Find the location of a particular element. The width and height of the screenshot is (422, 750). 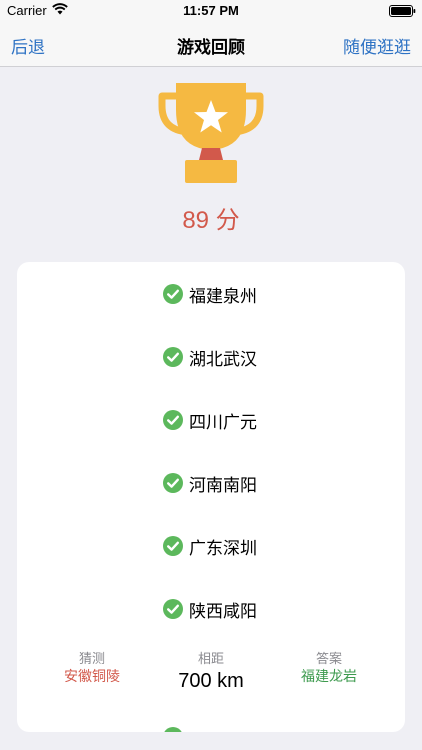

list-item-label: 广东深圳 is located at coordinates (223, 548).